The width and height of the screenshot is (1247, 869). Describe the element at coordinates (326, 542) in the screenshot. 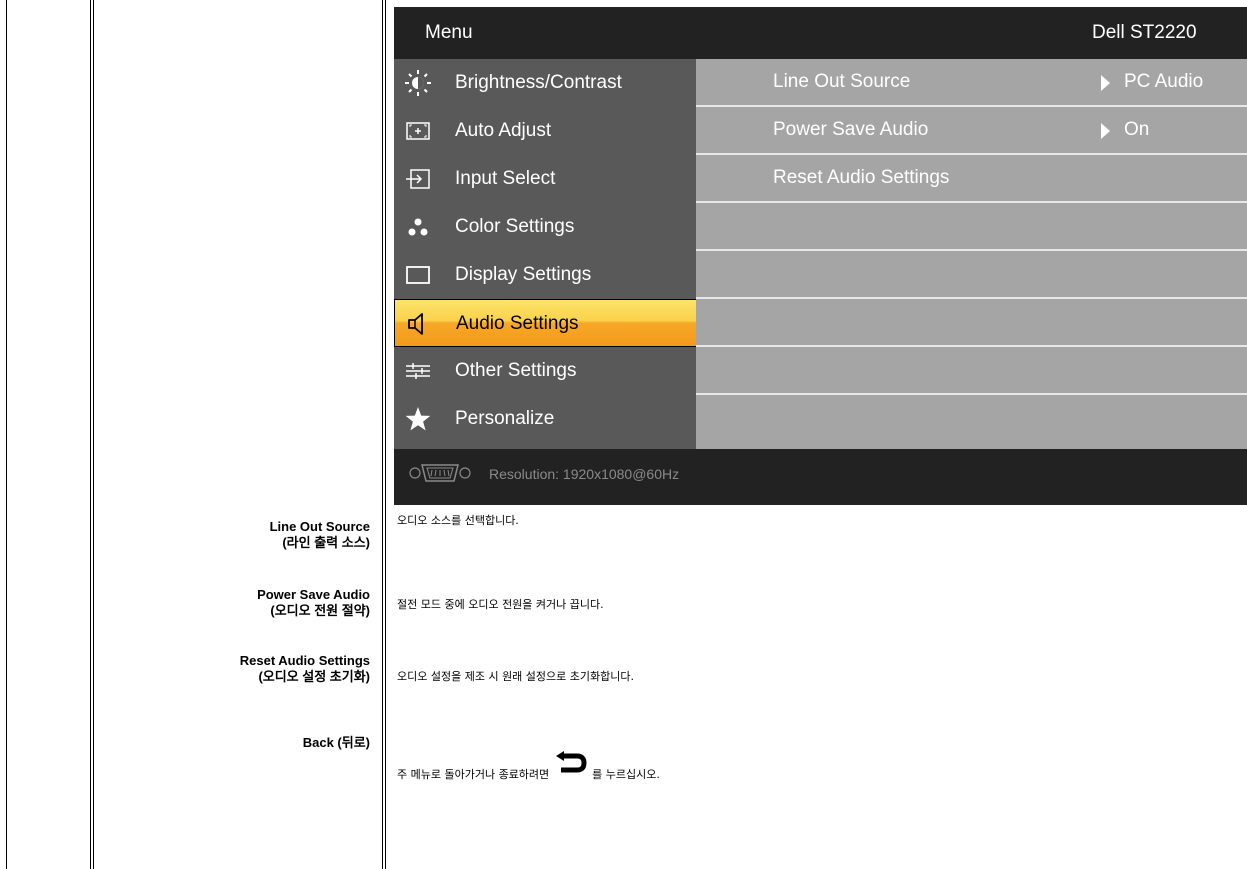

I see `label-line: (라인 출력 소스)` at that location.